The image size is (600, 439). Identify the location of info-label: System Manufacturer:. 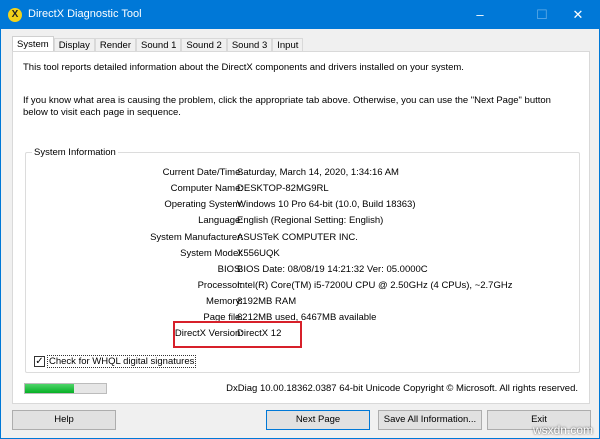
(196, 237).